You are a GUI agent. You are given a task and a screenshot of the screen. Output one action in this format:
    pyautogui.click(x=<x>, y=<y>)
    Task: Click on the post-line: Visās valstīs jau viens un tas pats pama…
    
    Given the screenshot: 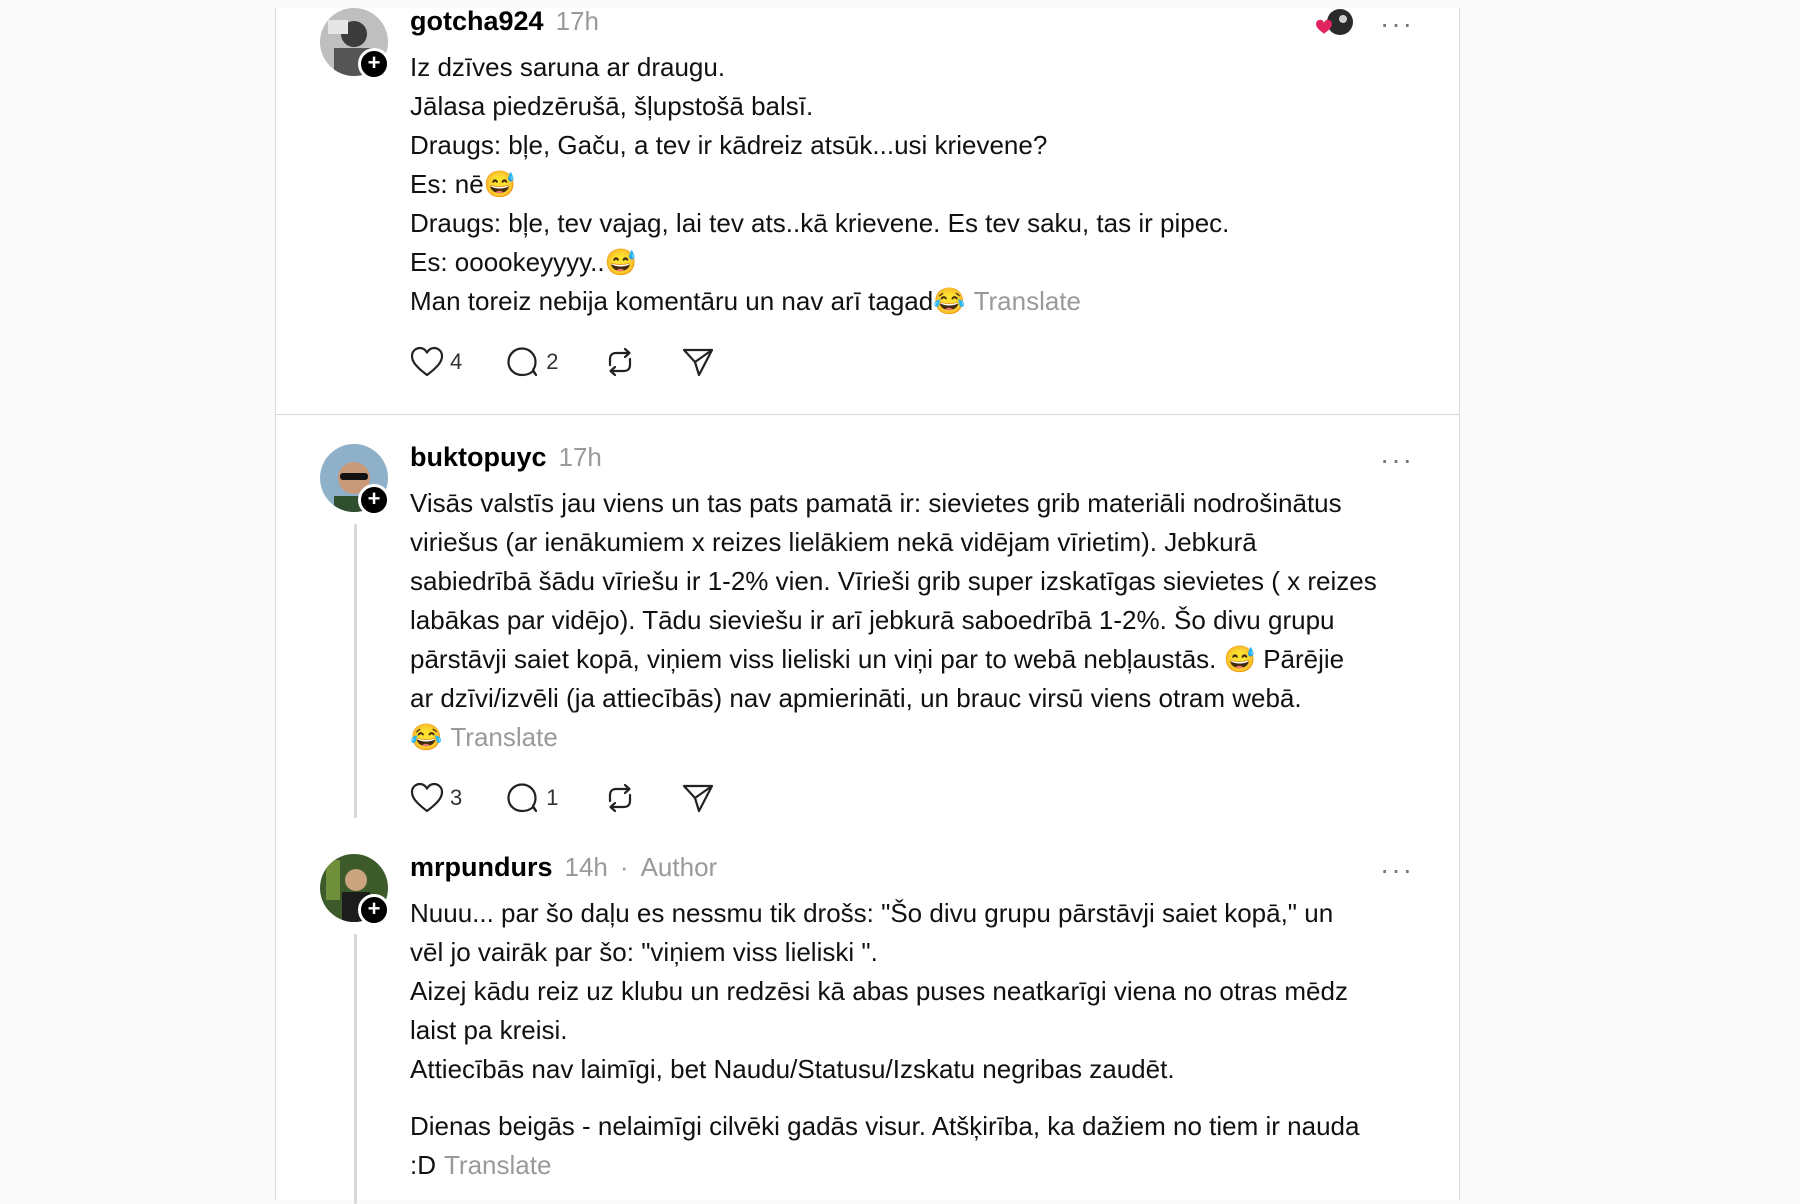 What is the action you would take?
    pyautogui.click(x=876, y=503)
    